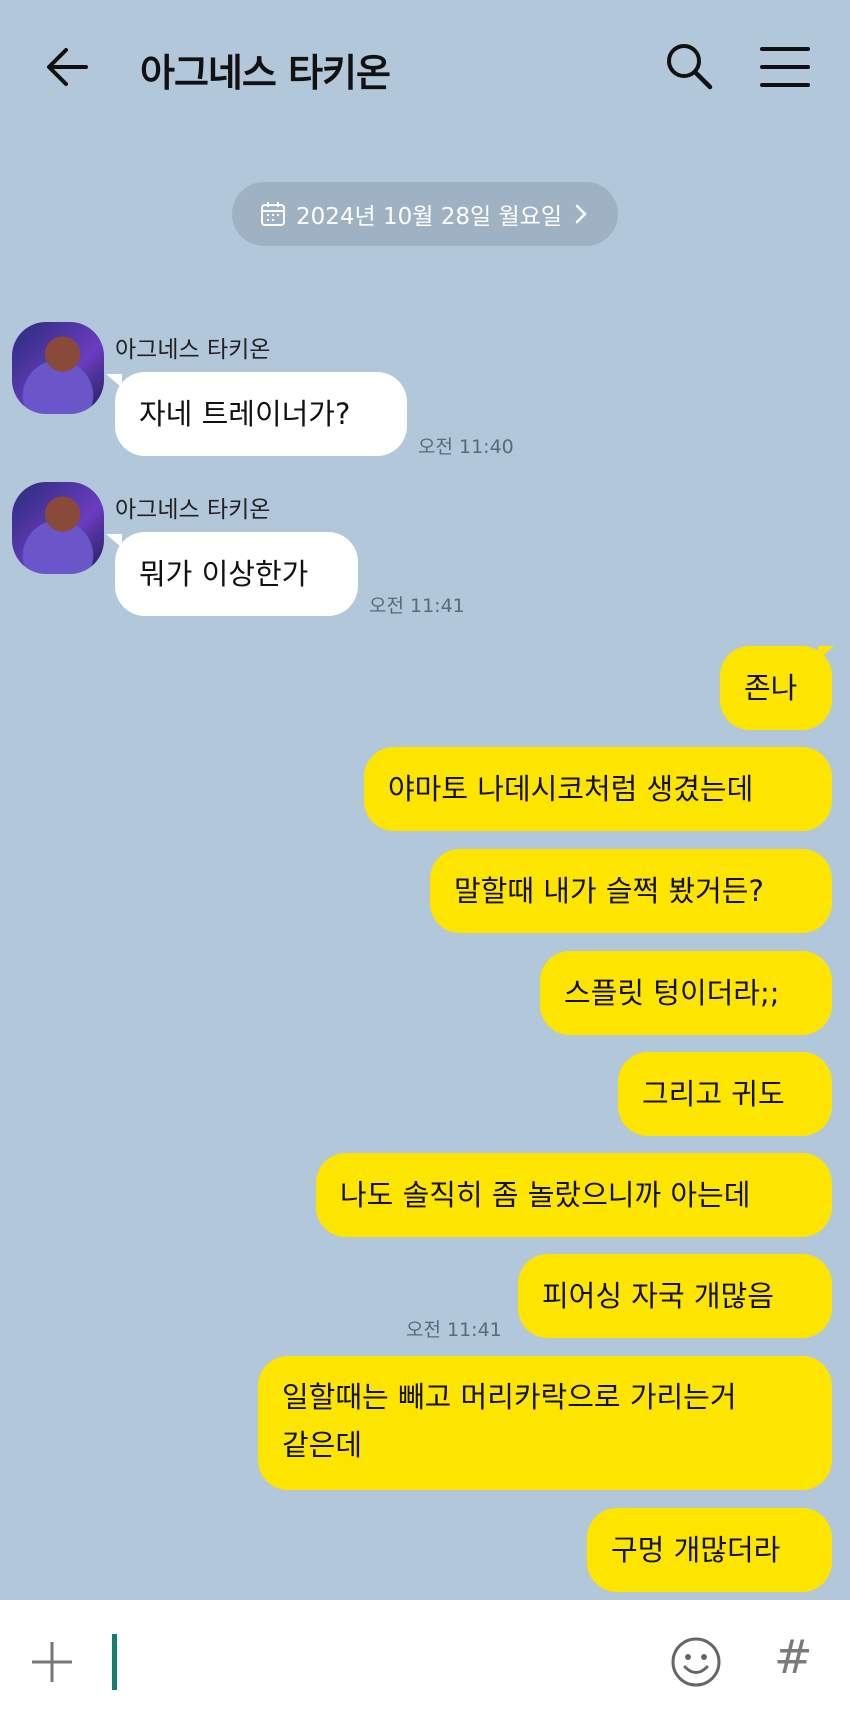 The width and height of the screenshot is (850, 1713). I want to click on outgoing-message: 나도 솔직히 좀 놀랐으니까 아는데, so click(574, 1195).